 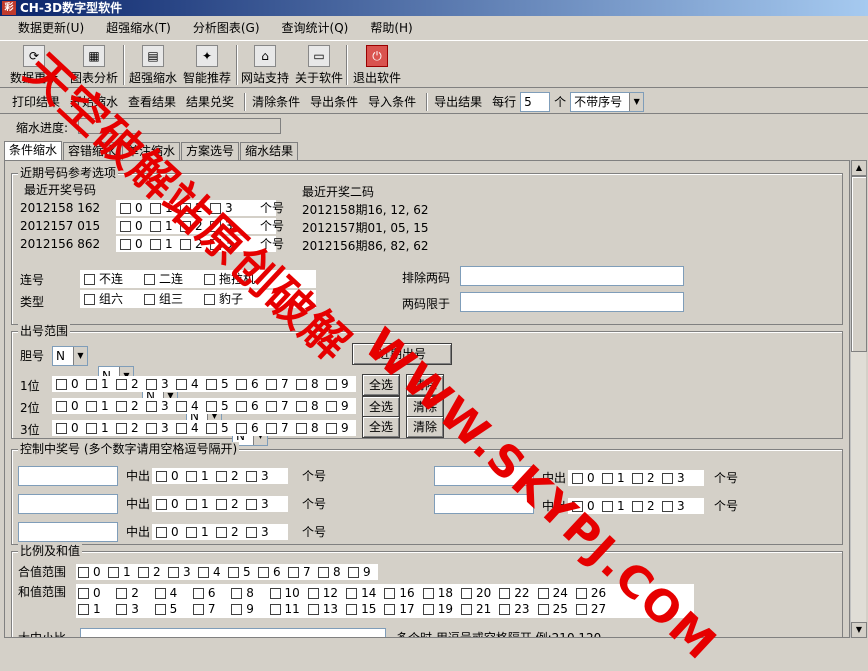 What do you see at coordinates (233, 632) in the screenshot?
I see `size-ratio-input` at bounding box center [233, 632].